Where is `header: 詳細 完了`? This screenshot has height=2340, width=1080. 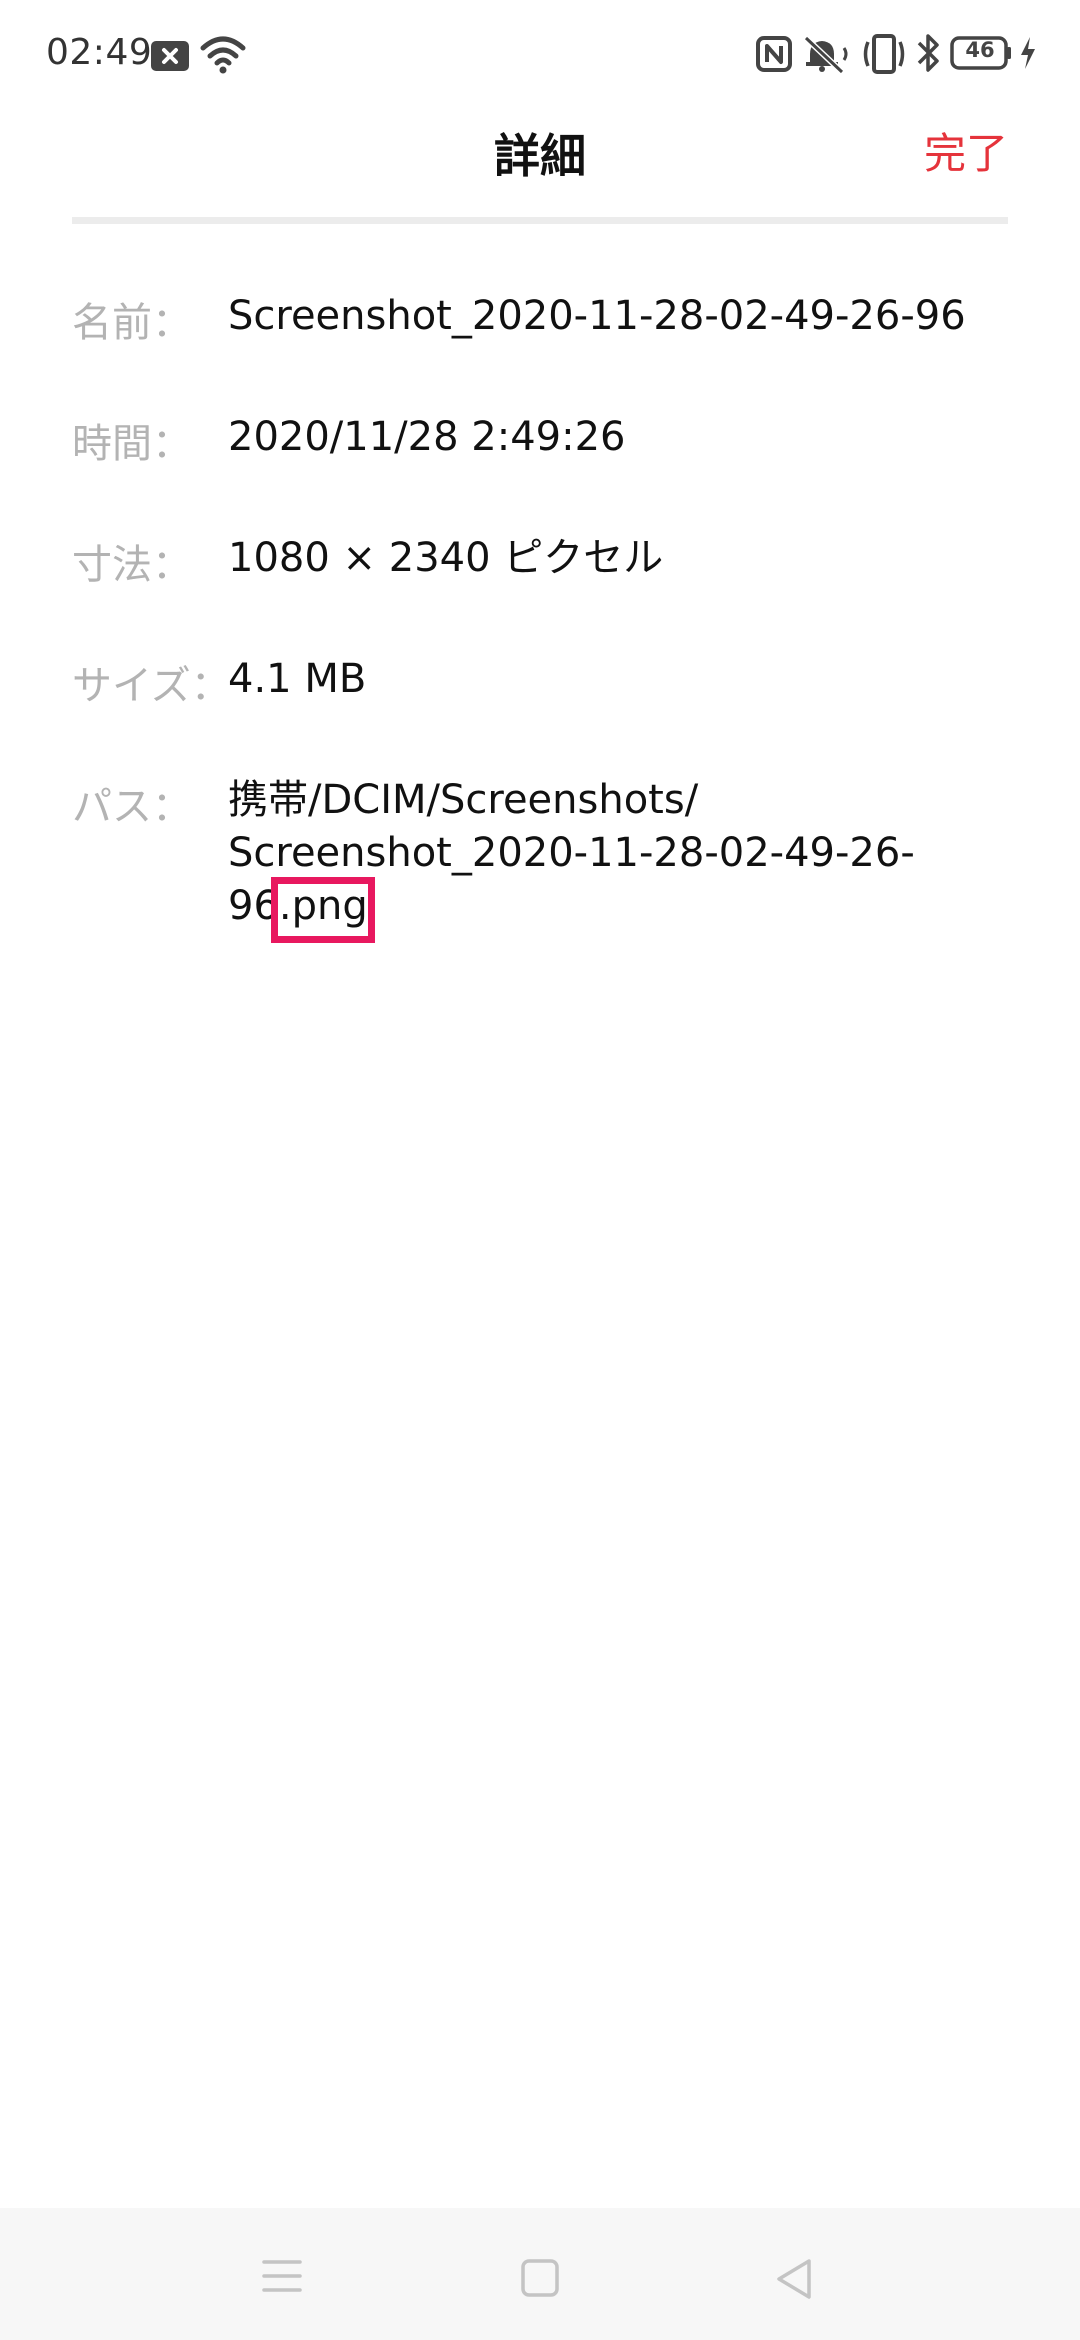
header: 詳細 完了 is located at coordinates (540, 162).